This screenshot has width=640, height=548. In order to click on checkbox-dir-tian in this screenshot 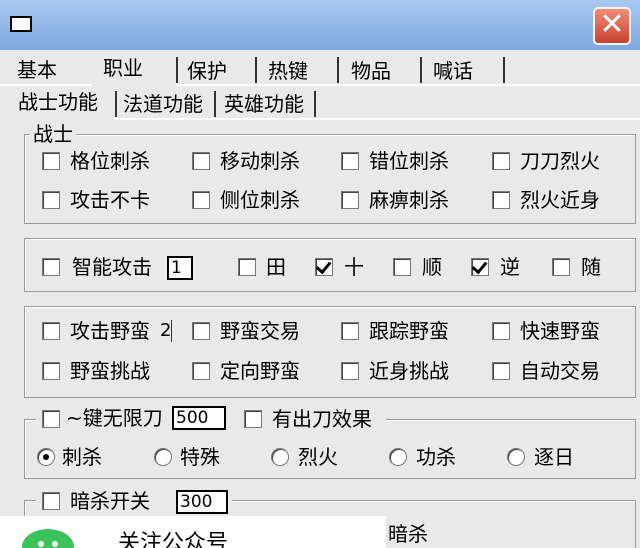, I will do `click(247, 267)`.